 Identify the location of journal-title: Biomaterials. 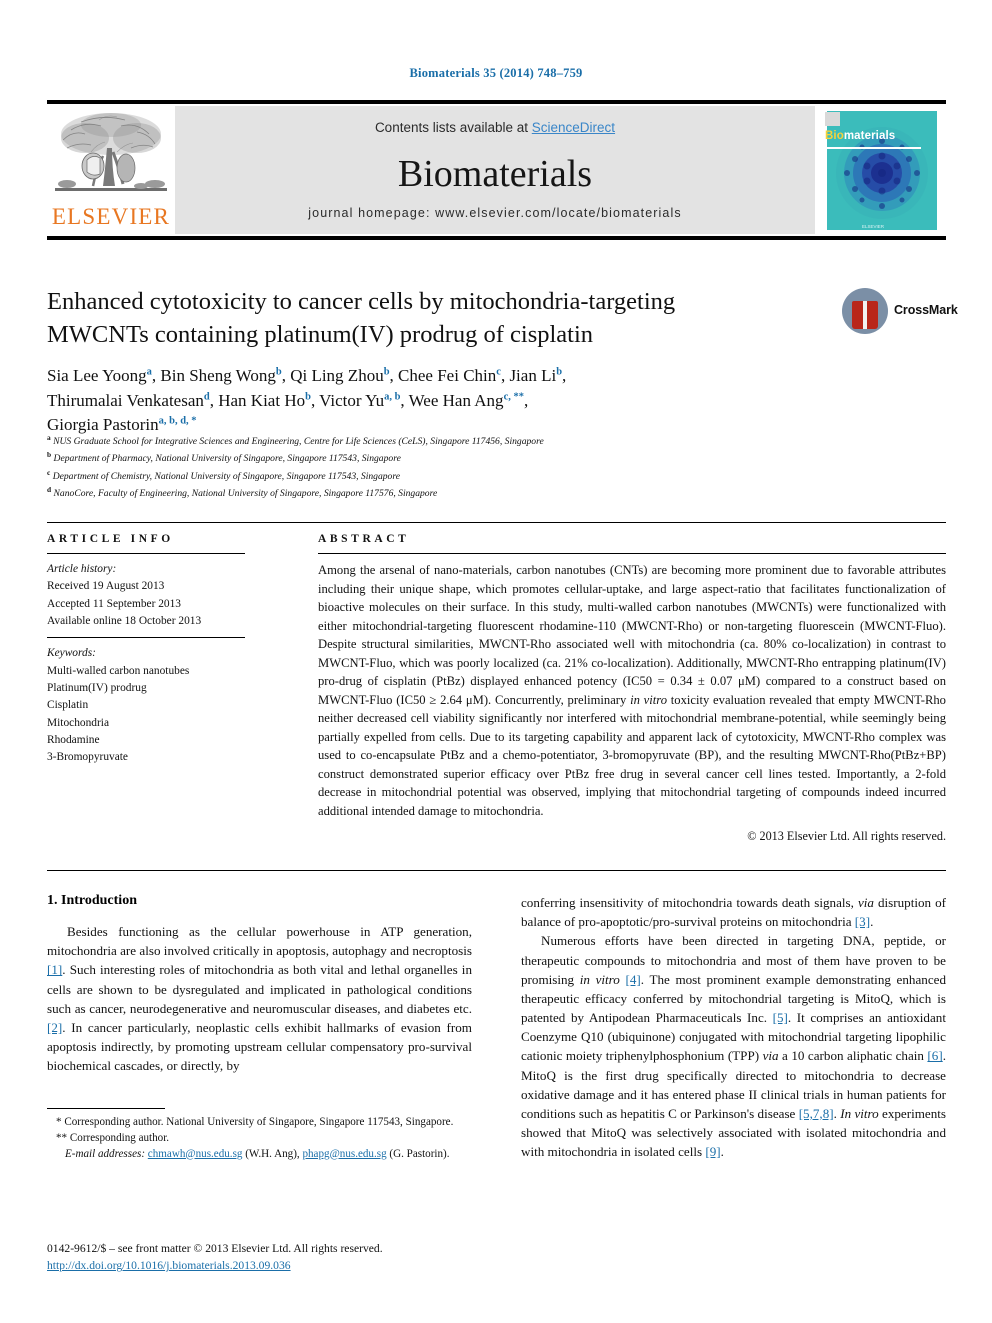
(495, 174).